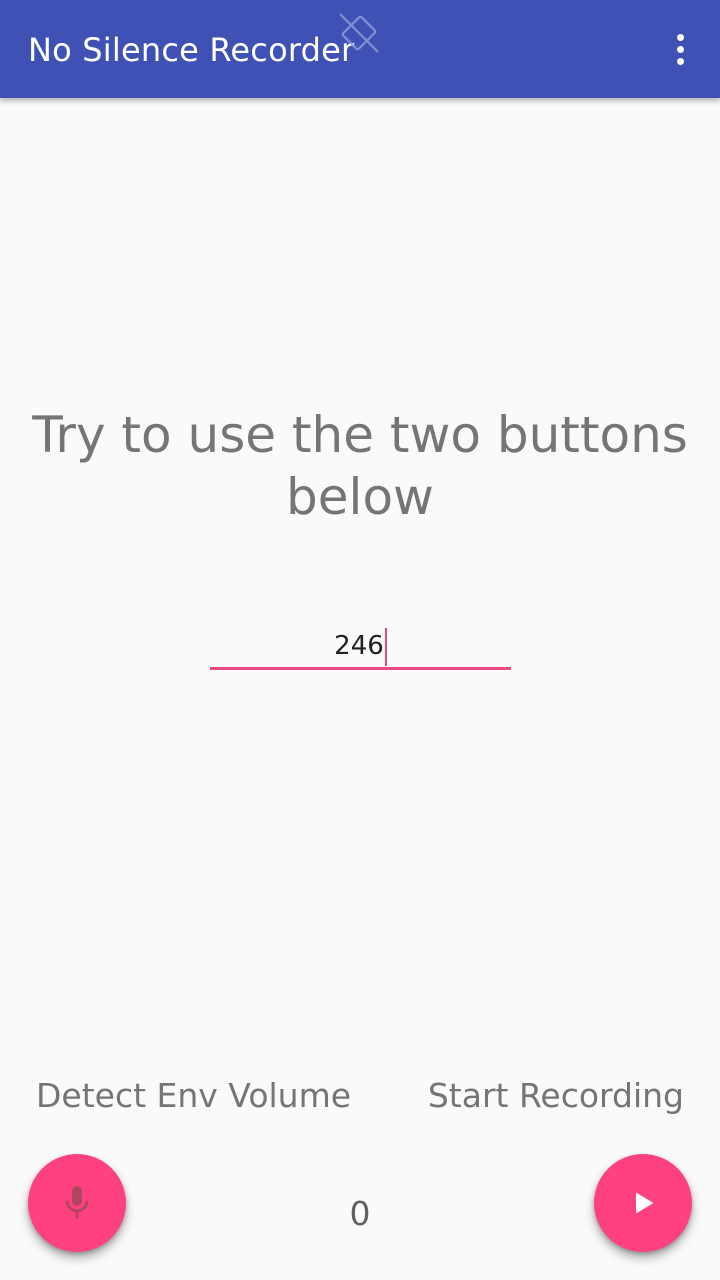 This screenshot has width=720, height=1280. I want to click on number-input: 246, so click(360, 646).